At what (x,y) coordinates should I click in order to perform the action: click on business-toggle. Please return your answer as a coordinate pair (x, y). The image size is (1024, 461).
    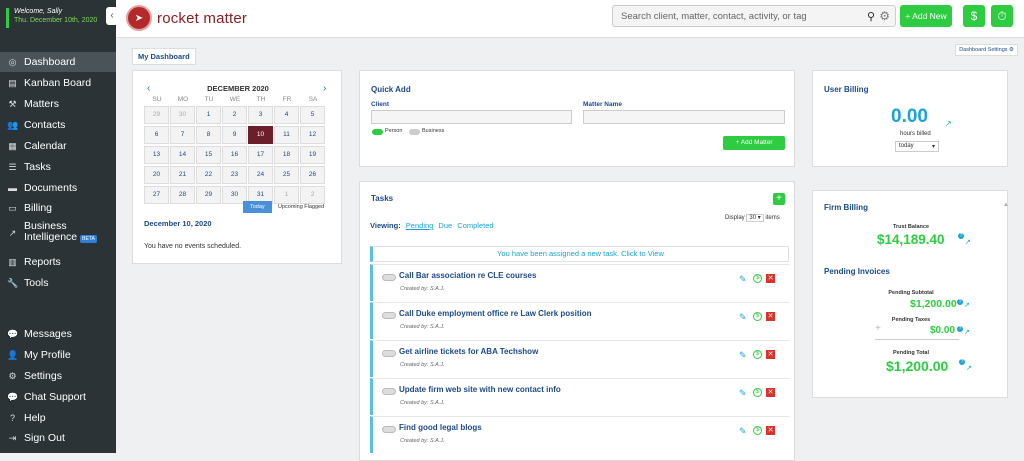
    Looking at the image, I should click on (414, 132).